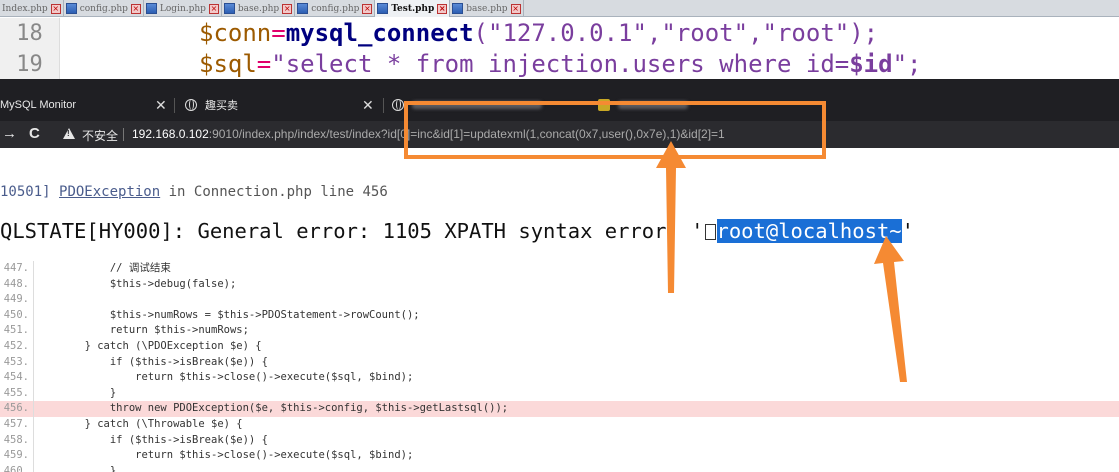 The height and width of the screenshot is (472, 1119). What do you see at coordinates (282, 105) in the screenshot?
I see `tab-qumaimai: 趣买卖 ✕` at bounding box center [282, 105].